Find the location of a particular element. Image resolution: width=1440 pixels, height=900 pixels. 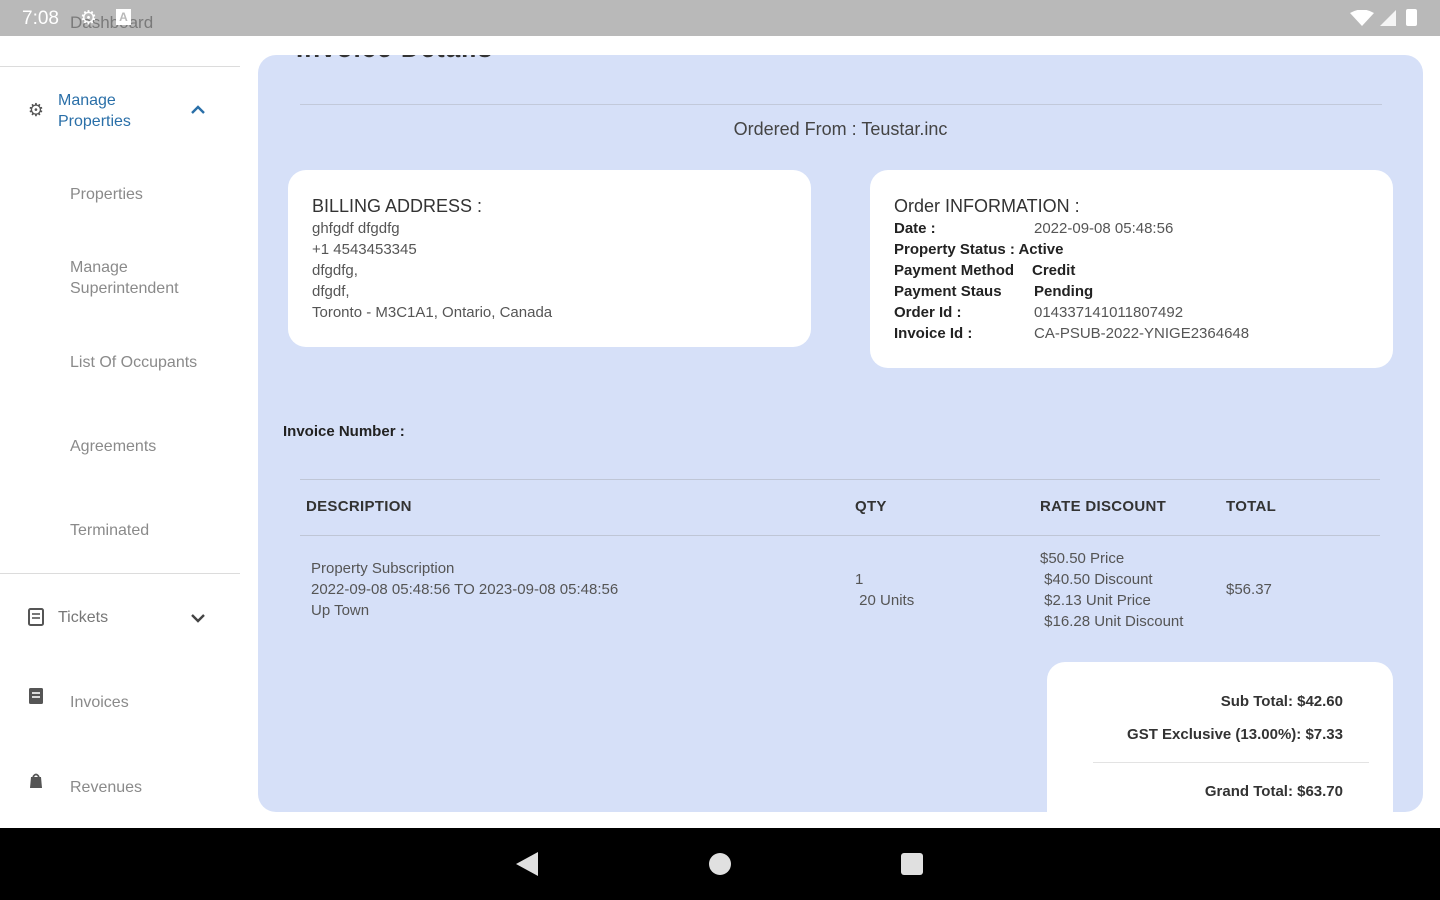

payment-method-label: Payment Method is located at coordinates (954, 270).